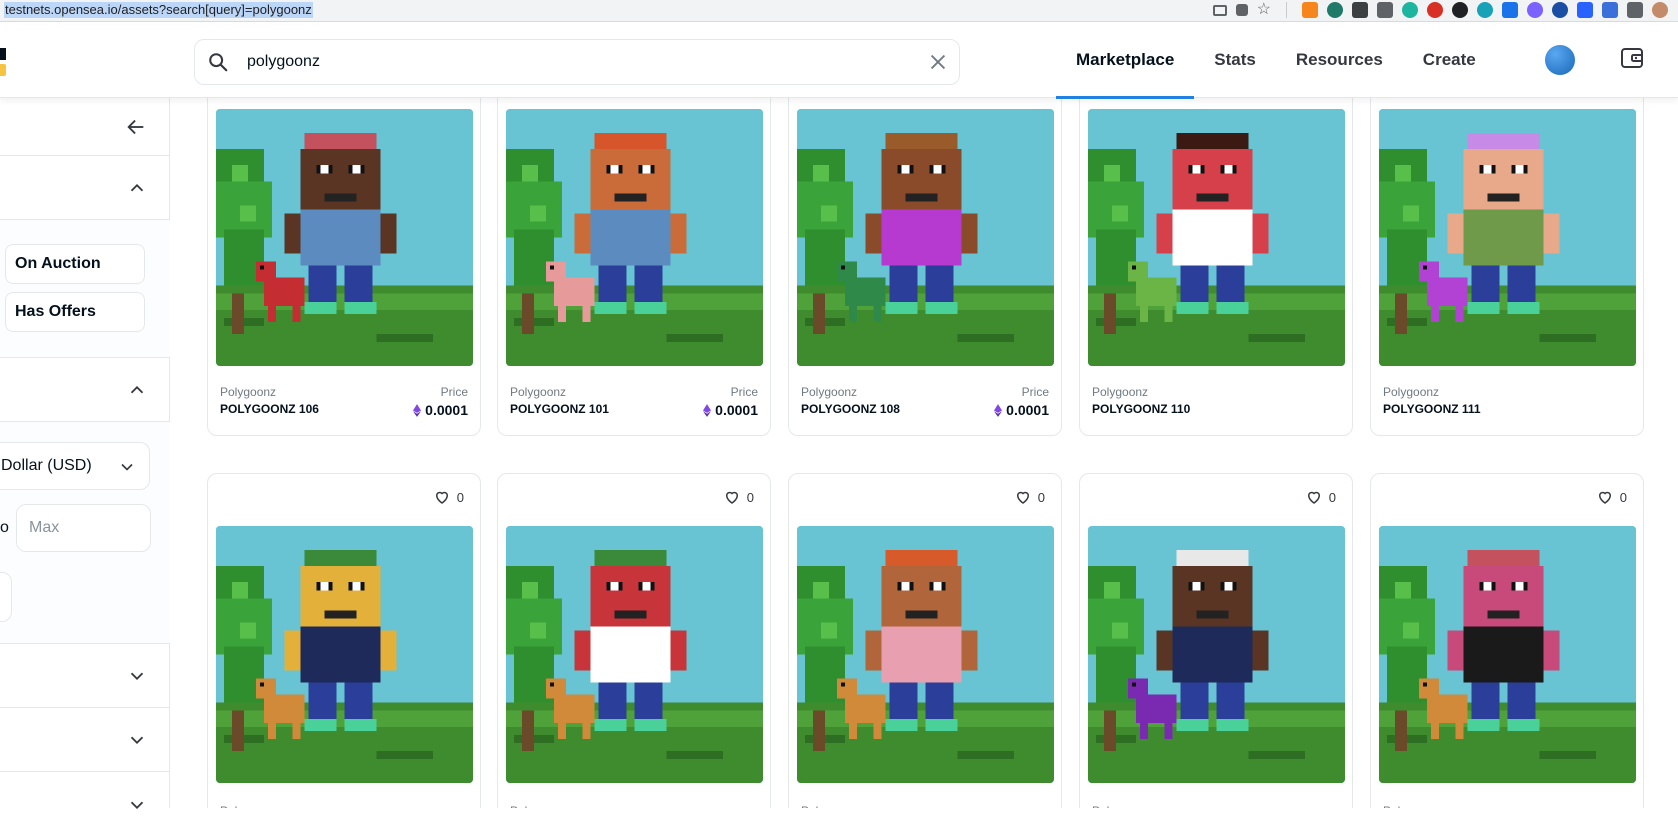 Image resolution: width=1678 pixels, height=836 pixels. I want to click on asset-card: Polygoonz POLYGOONZ 111, so click(1507, 267).